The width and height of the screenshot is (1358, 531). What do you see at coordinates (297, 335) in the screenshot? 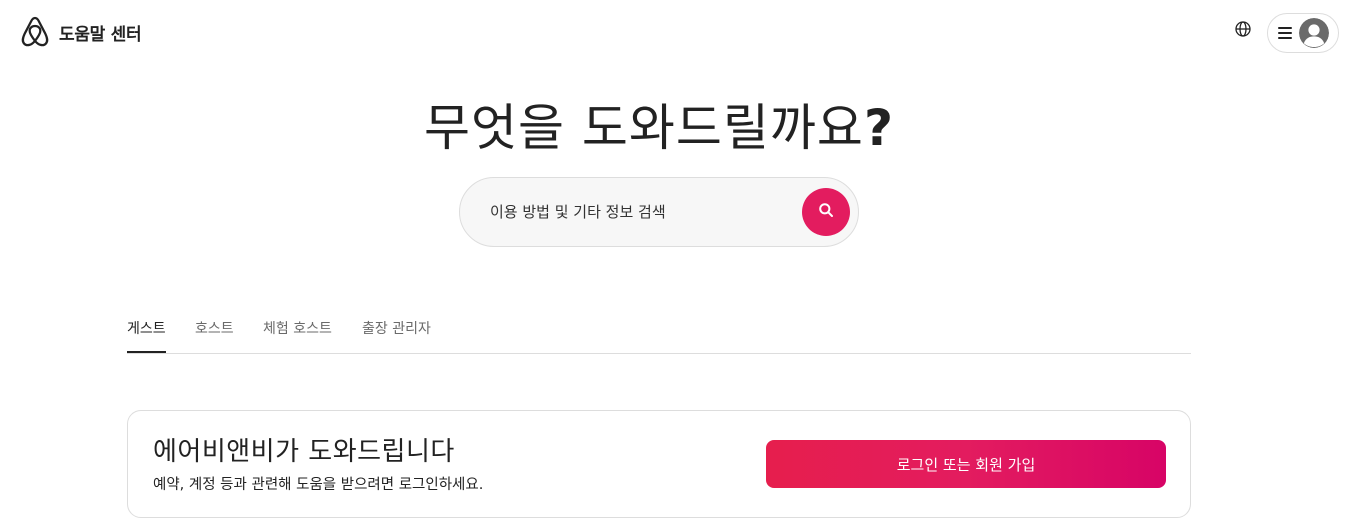
I see `tab-experience-host: 체험 호스트` at bounding box center [297, 335].